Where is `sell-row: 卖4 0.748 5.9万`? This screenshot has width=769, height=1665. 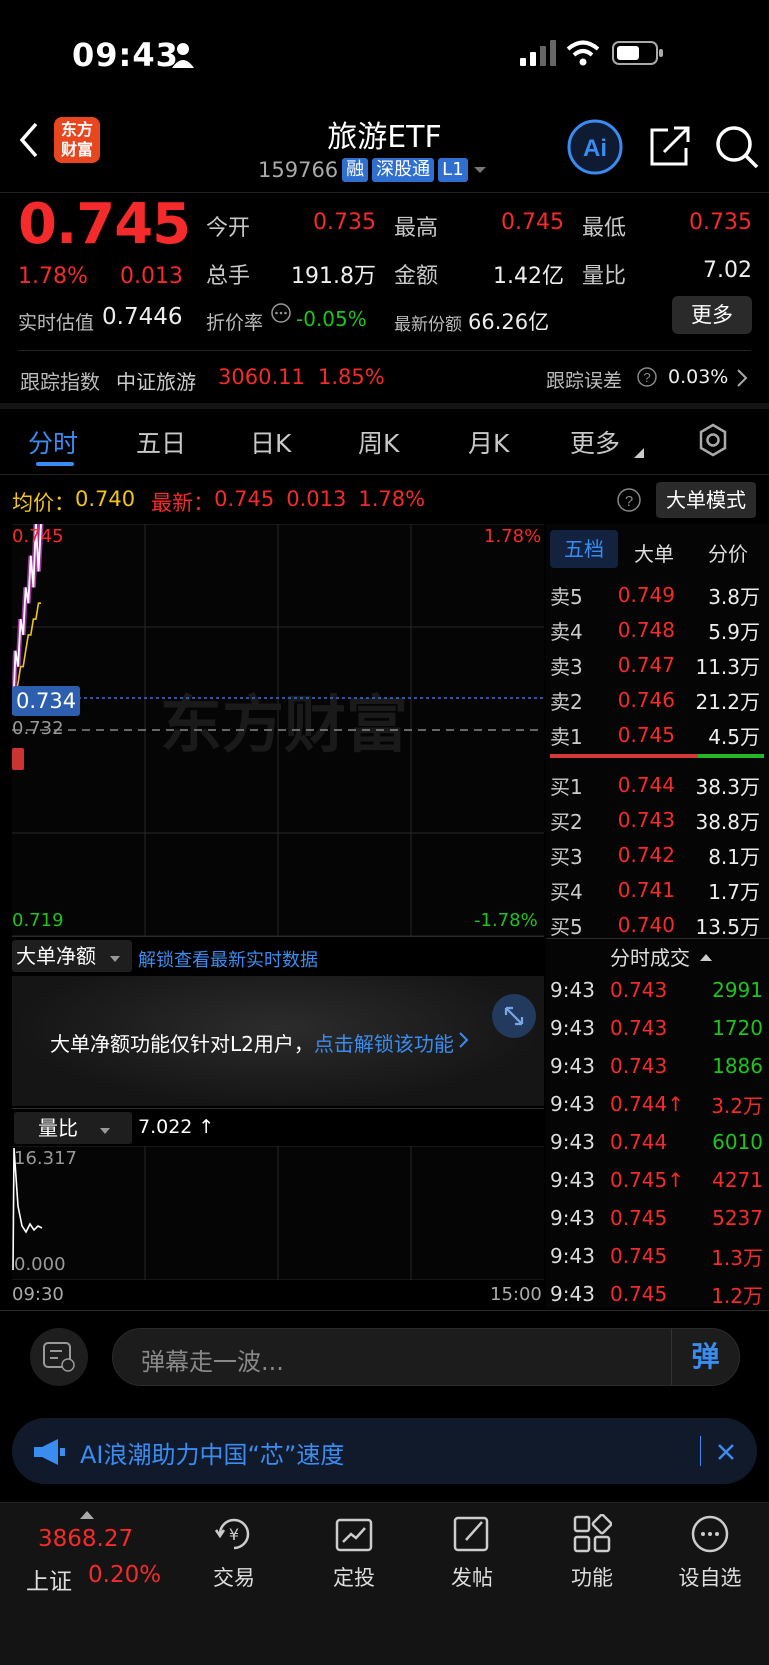 sell-row: 卖4 0.748 5.9万 is located at coordinates (657, 630).